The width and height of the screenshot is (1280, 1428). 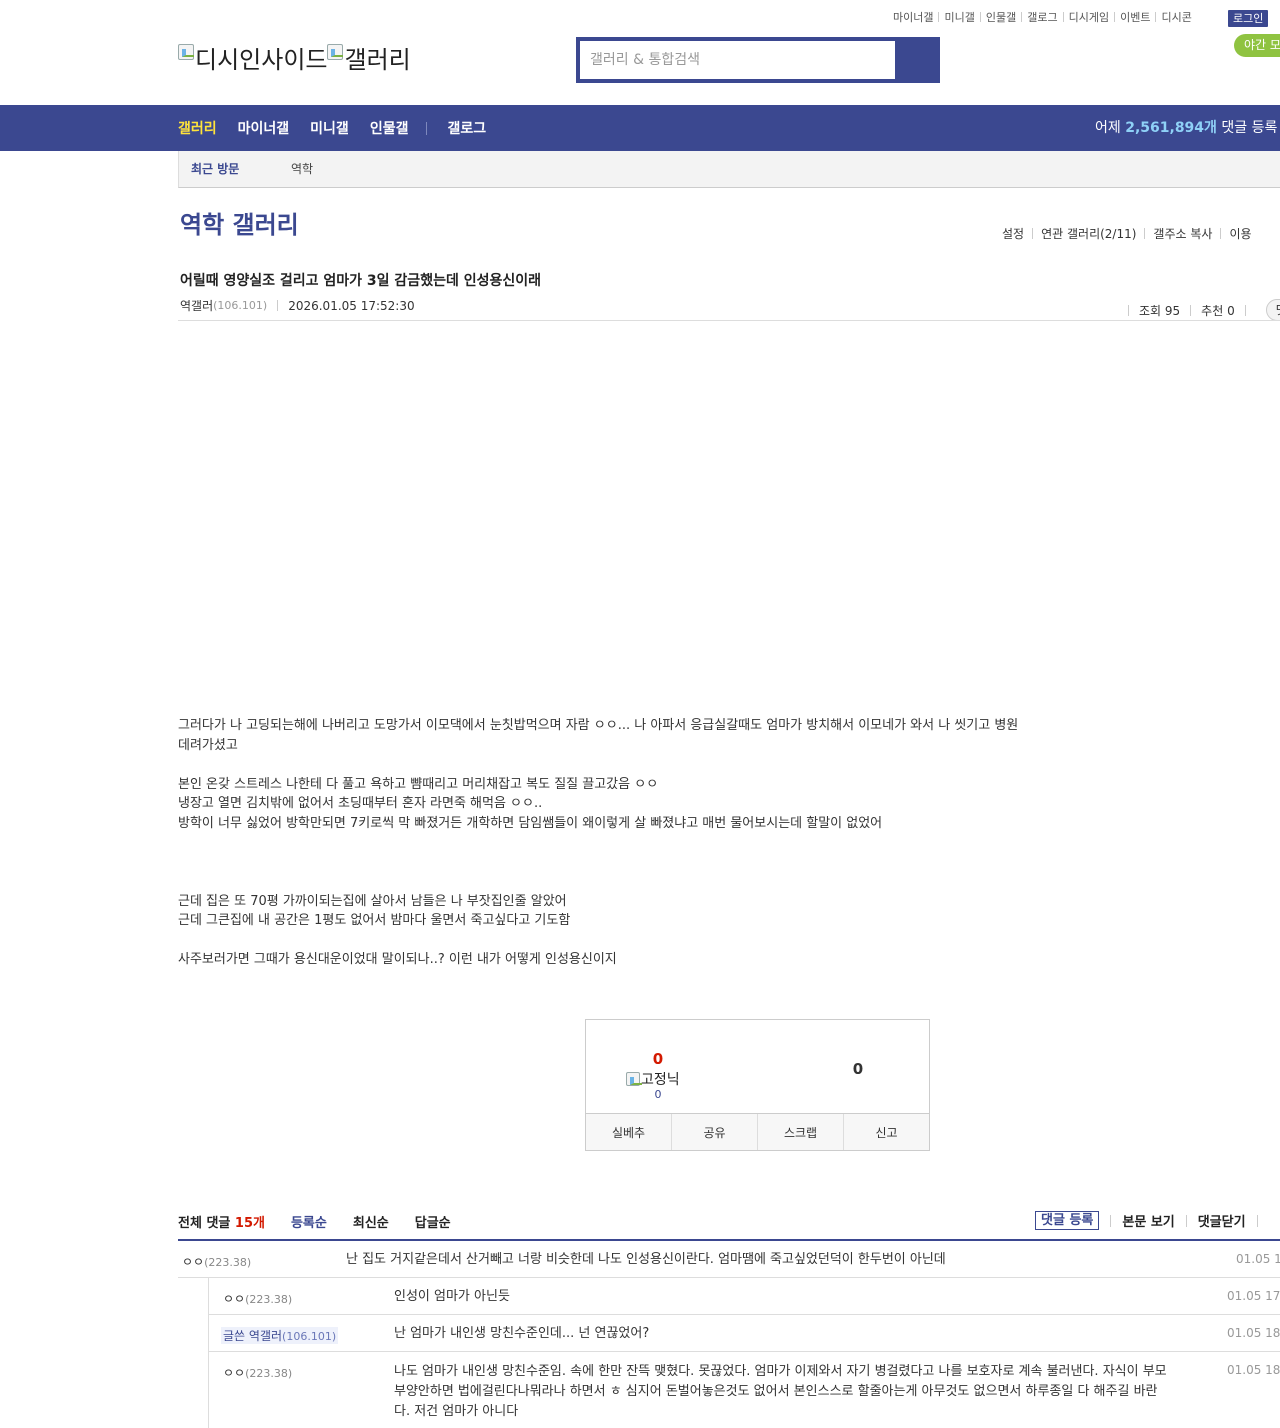 What do you see at coordinates (1272, 310) in the screenshot?
I see `post-comment-button: 댓` at bounding box center [1272, 310].